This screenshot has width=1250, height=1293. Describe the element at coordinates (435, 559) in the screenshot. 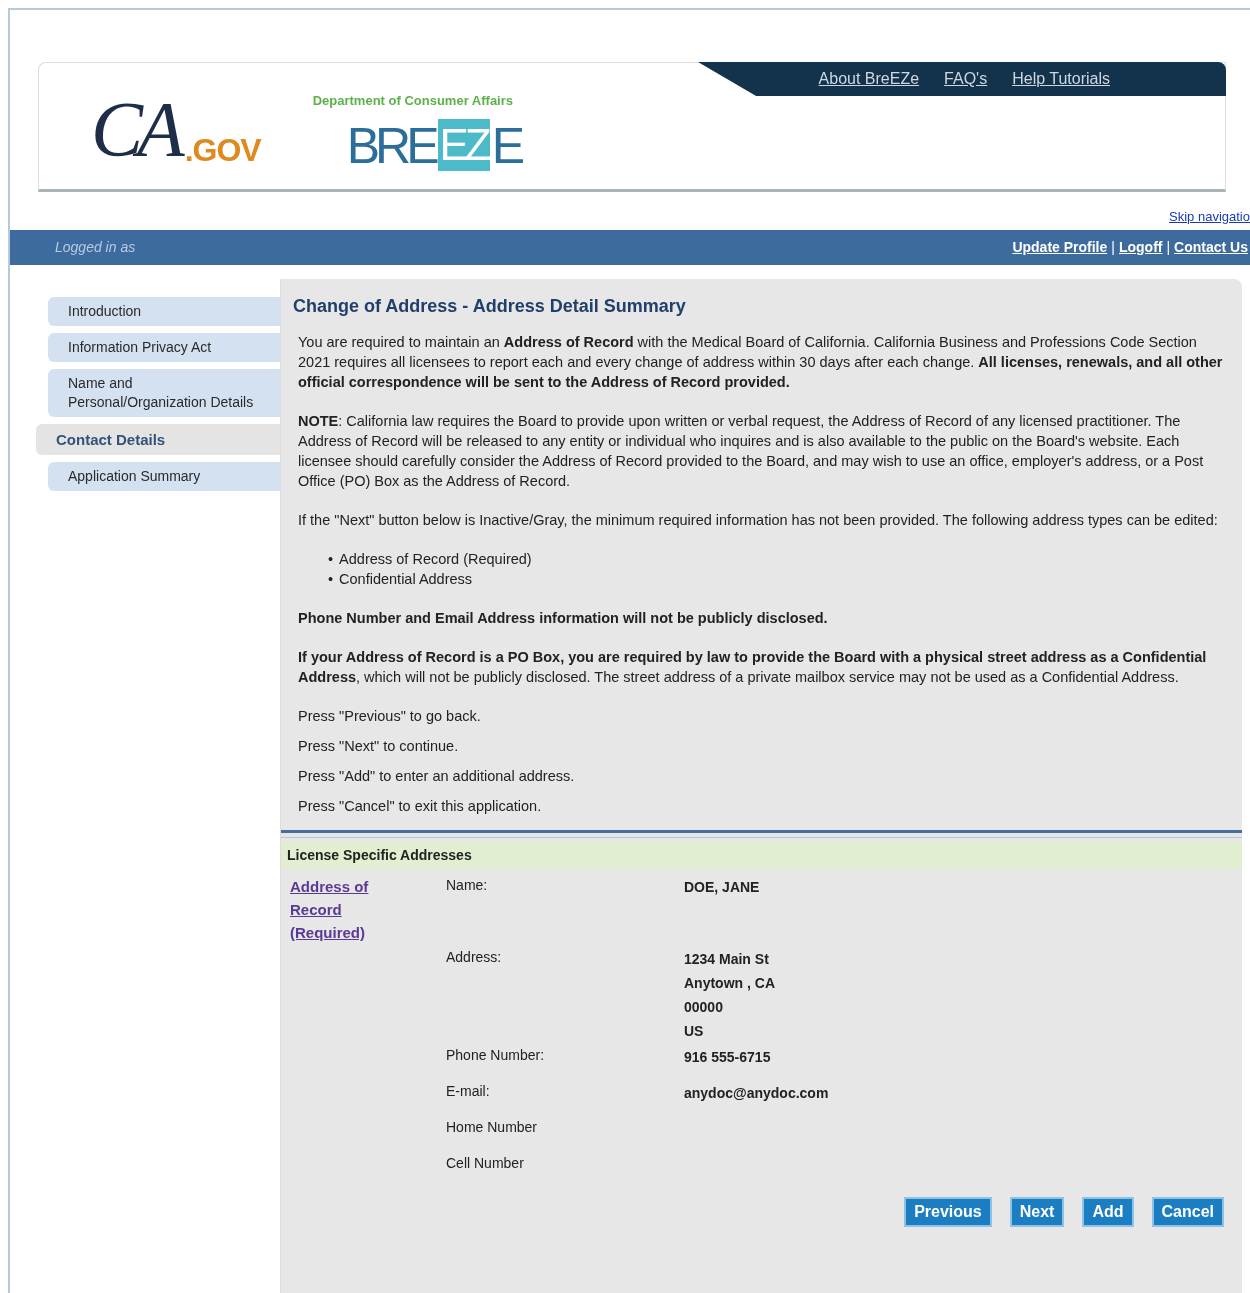

I see `list-item-text: Address of Record (Required)` at that location.